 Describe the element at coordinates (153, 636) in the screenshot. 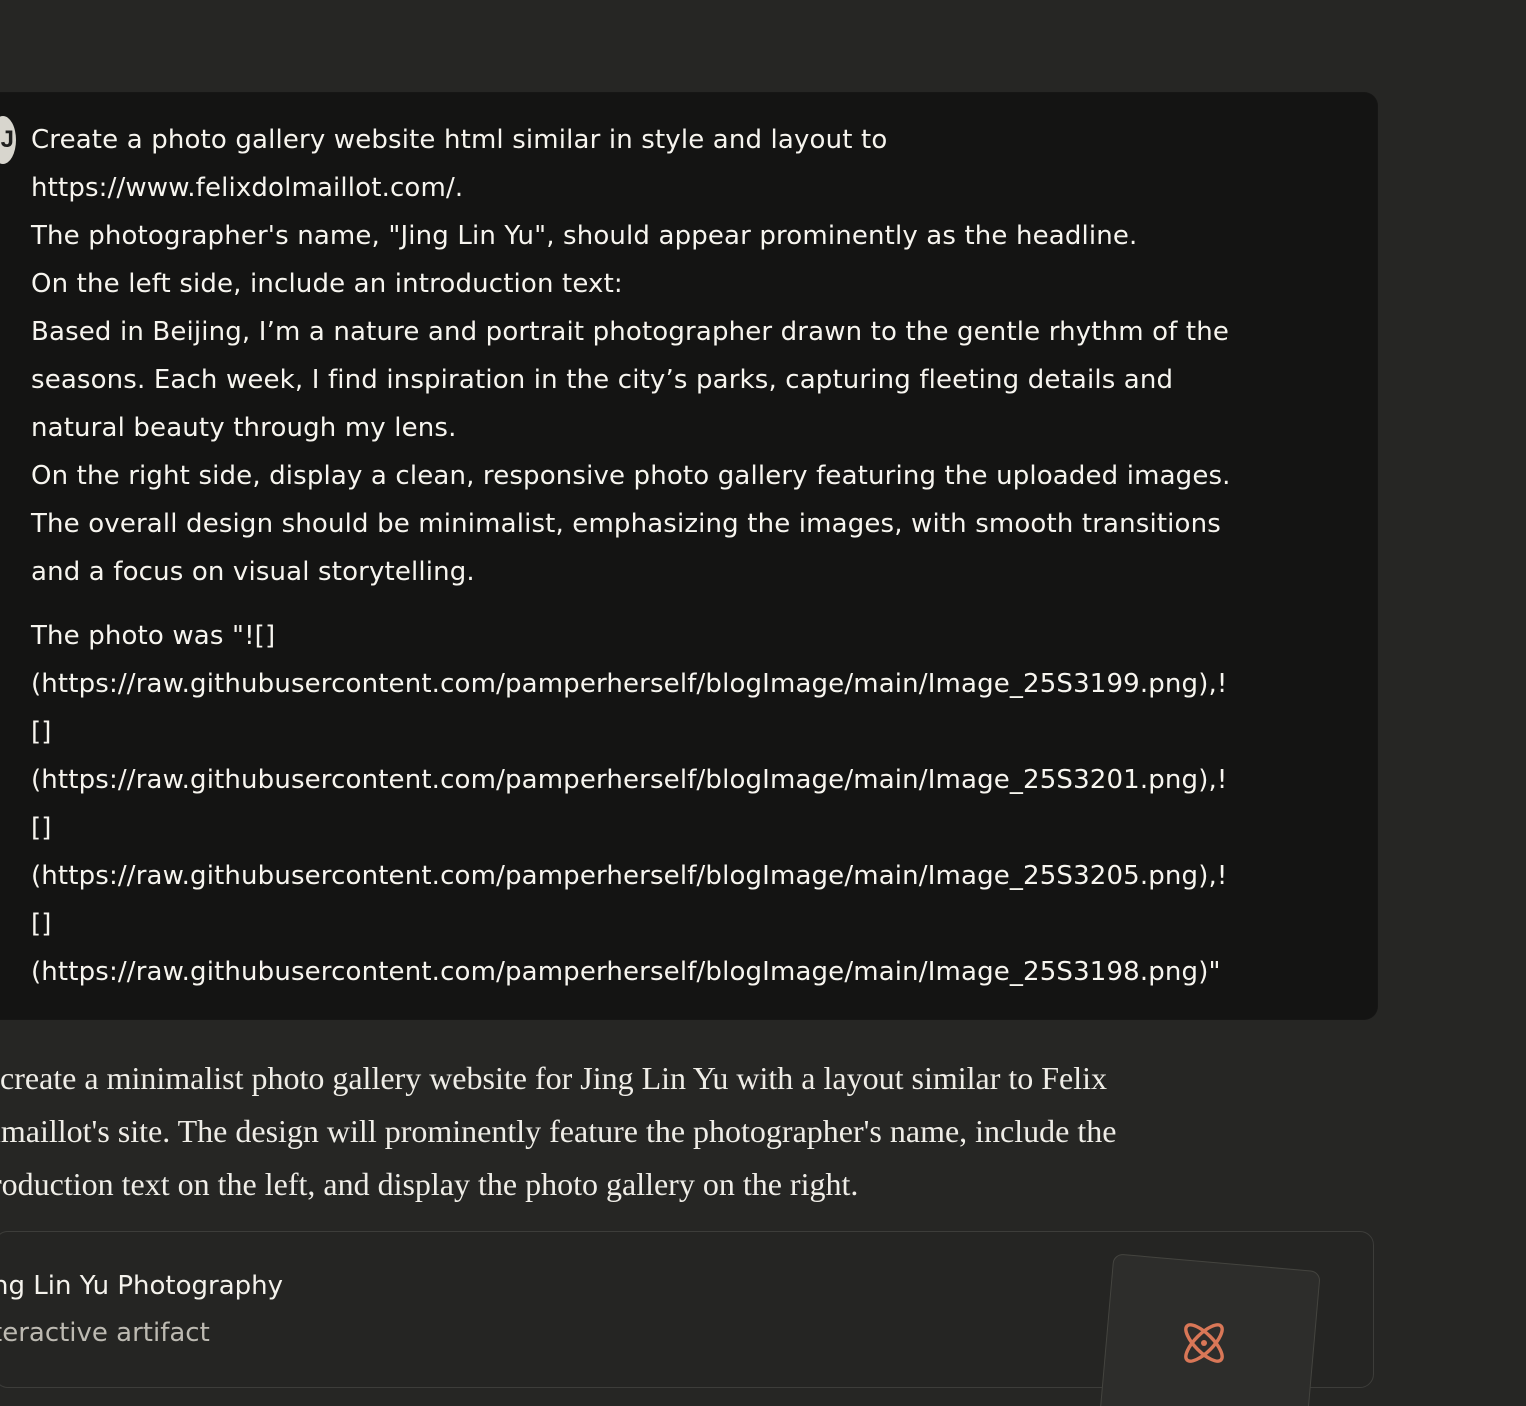

I see `user-message-line: The photo was "![]` at that location.